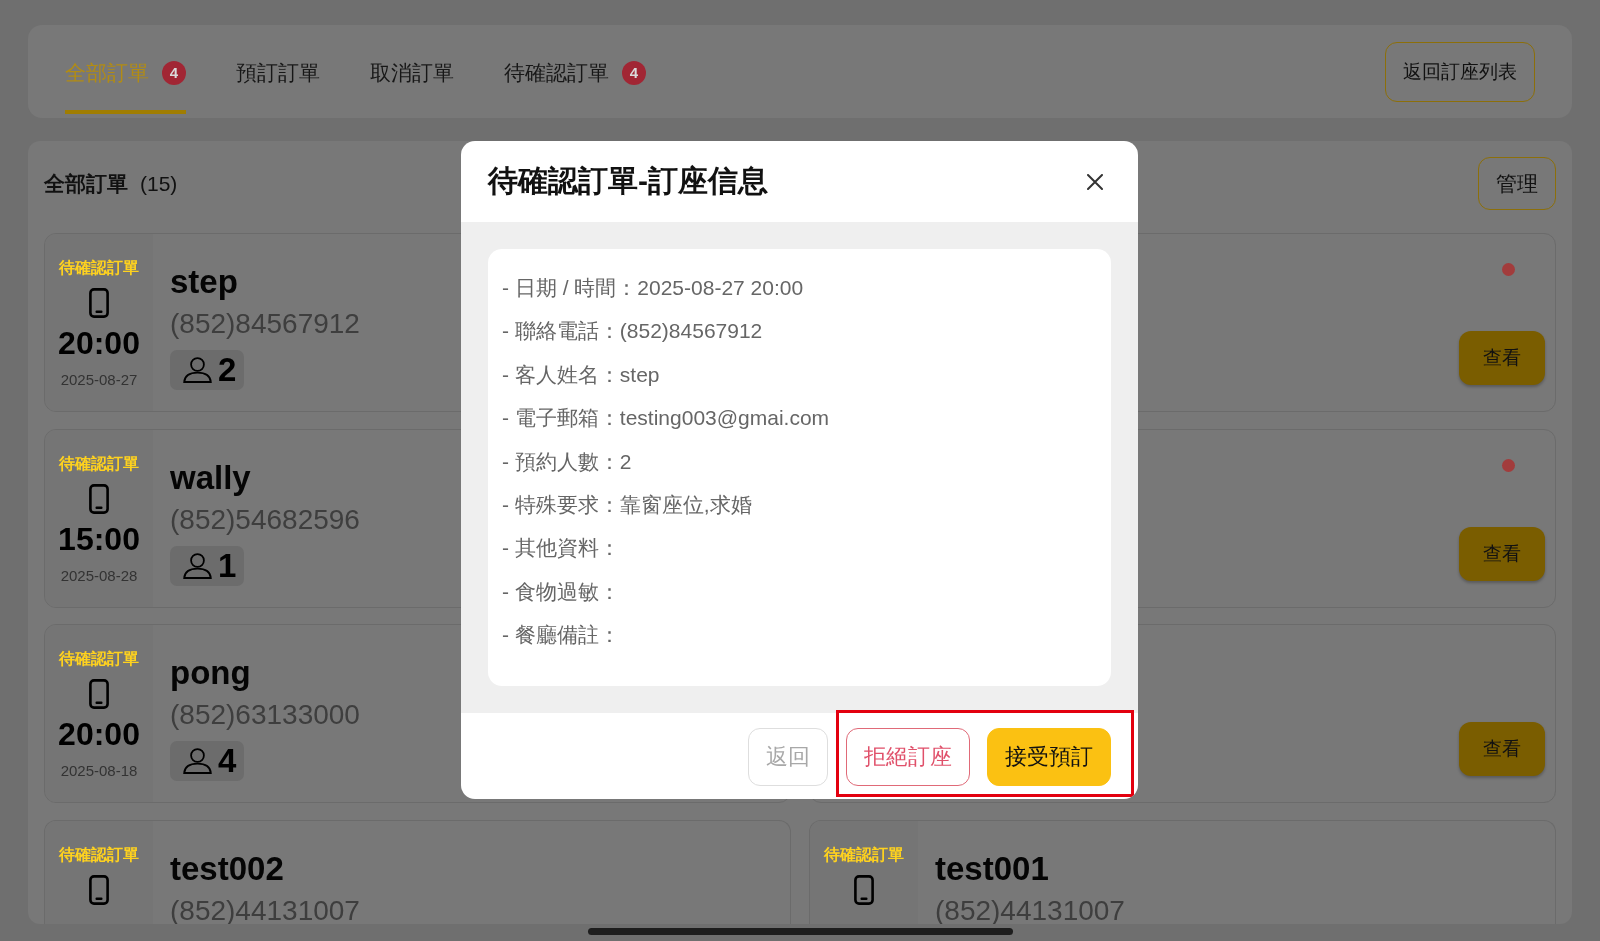 This screenshot has width=1600, height=941. I want to click on detail-line: - 餐廳備註：, so click(561, 635).